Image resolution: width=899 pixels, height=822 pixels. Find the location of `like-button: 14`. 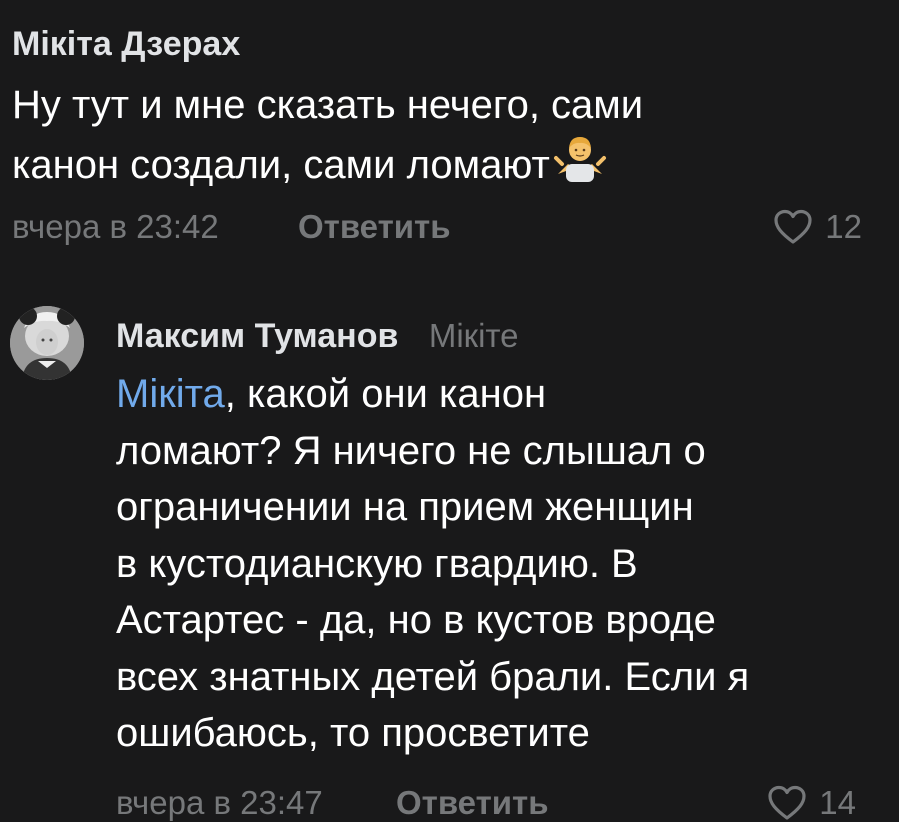

like-button: 14 is located at coordinates (811, 800).